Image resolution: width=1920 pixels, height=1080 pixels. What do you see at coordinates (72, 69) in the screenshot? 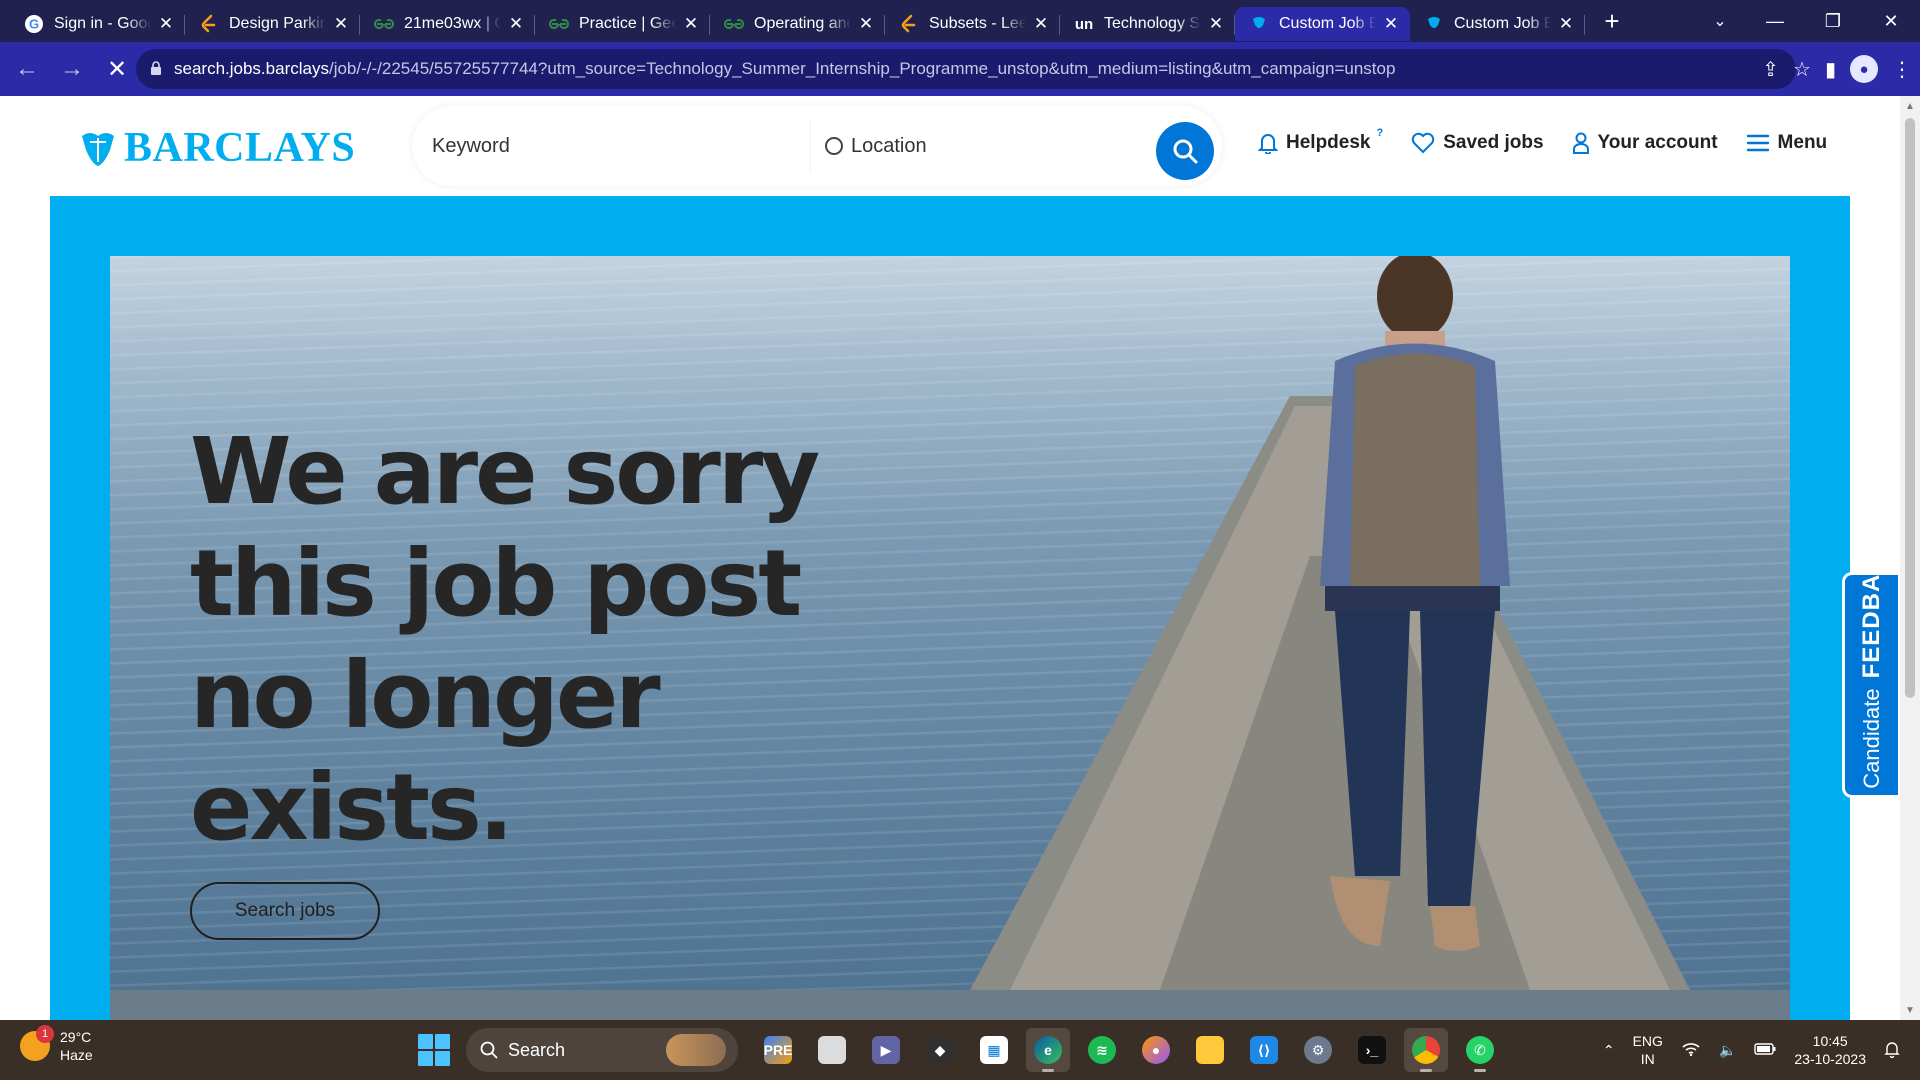
I see `forward-icon: →` at bounding box center [72, 69].